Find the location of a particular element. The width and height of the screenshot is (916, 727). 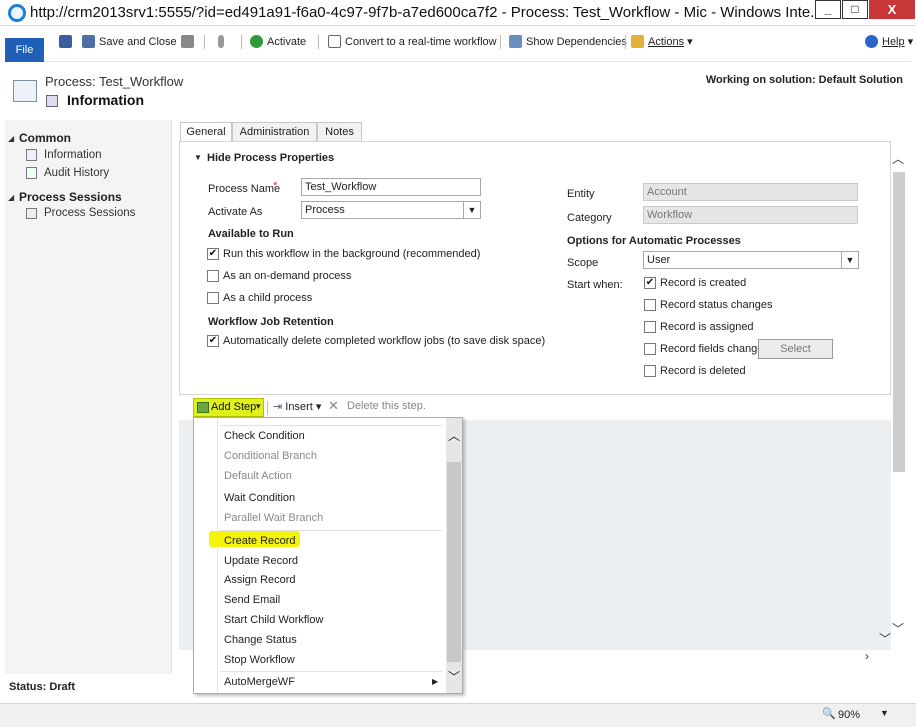

record-deleted-label: Record is deleted is located at coordinates (703, 371).